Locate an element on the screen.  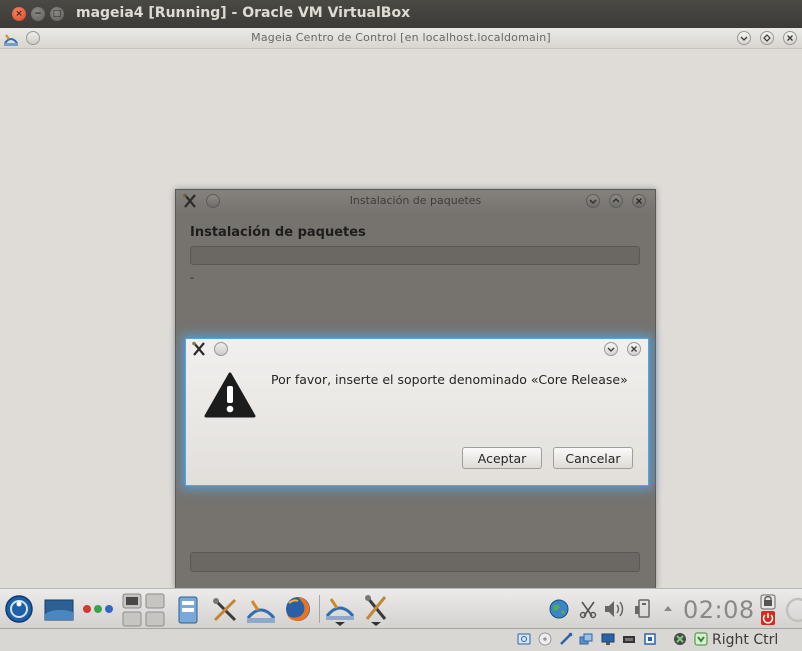
install-maximize-button is located at coordinates (616, 201).